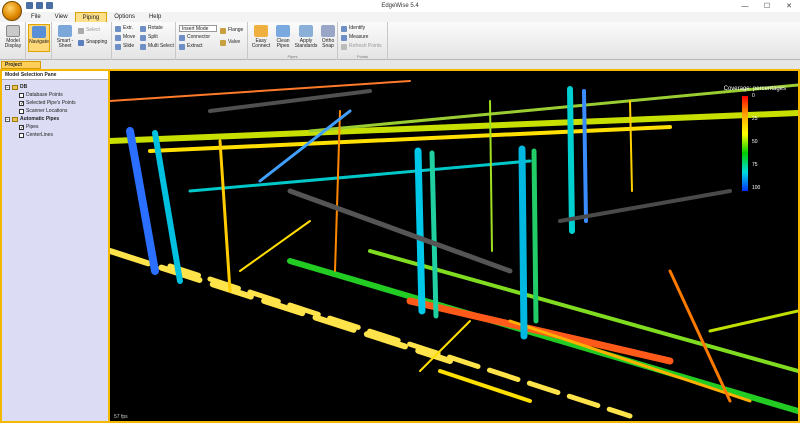 Image resolution: width=800 pixels, height=423 pixels. Describe the element at coordinates (261, 38) in the screenshot. I see `easy-connect-button: Easy Connect` at that location.